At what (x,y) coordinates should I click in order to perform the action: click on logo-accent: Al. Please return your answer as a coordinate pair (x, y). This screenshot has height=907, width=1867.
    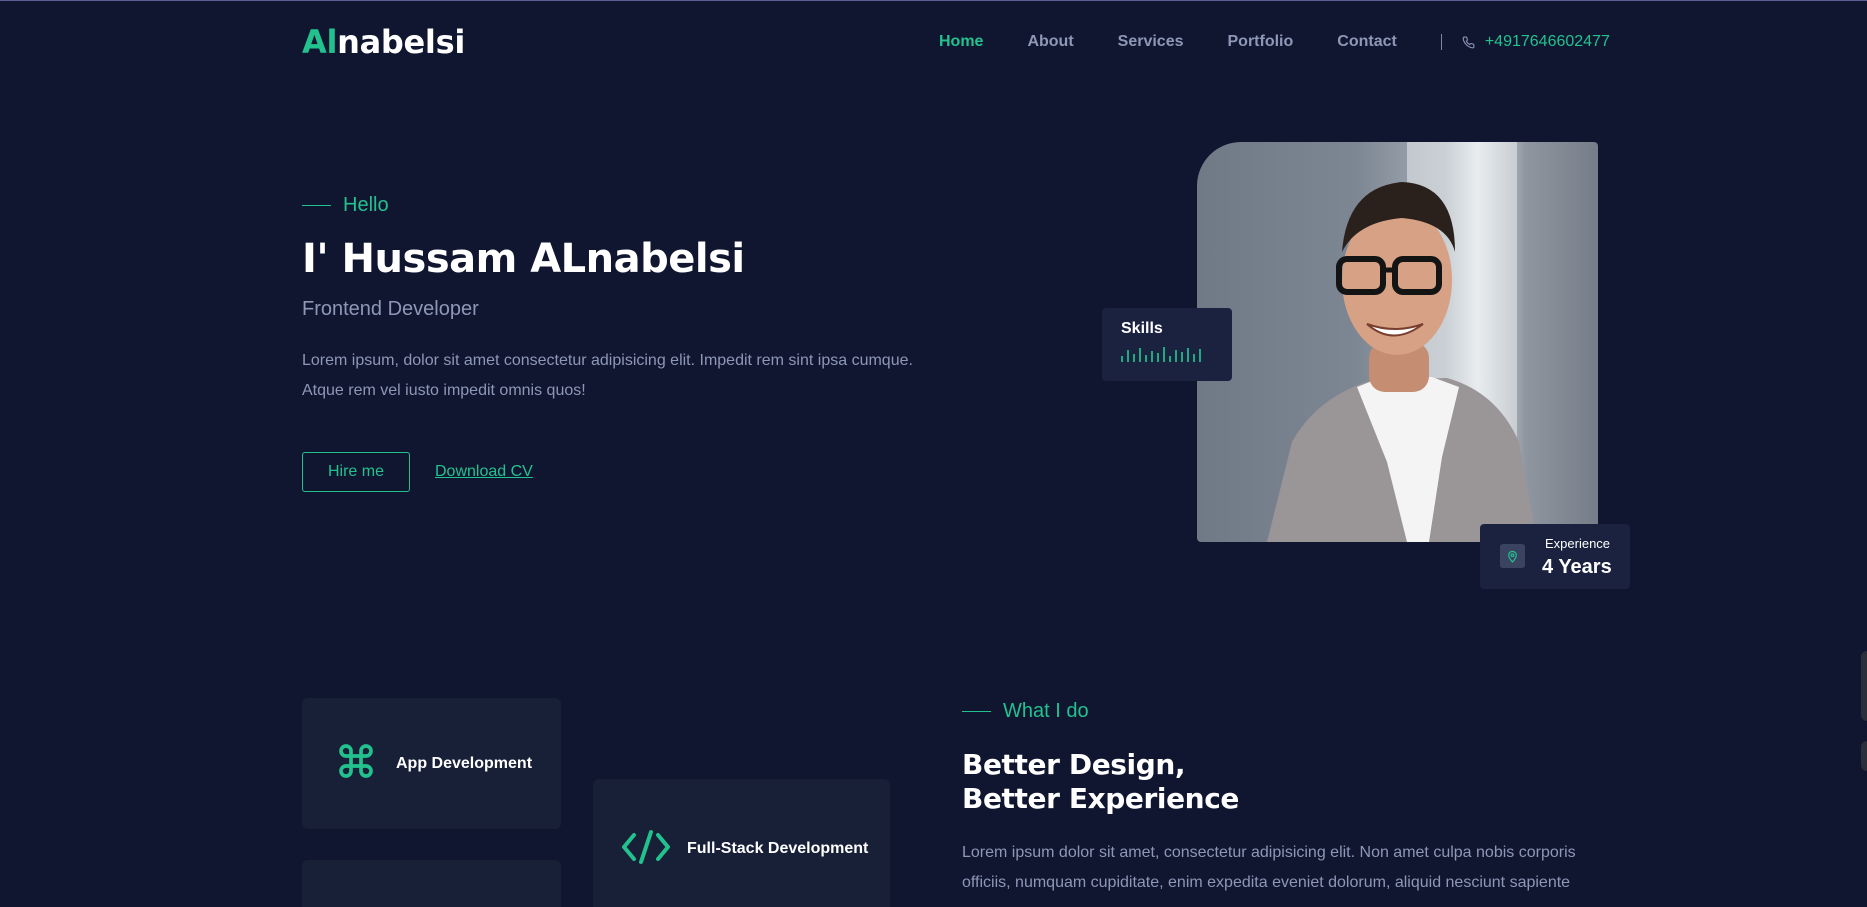
    Looking at the image, I should click on (320, 42).